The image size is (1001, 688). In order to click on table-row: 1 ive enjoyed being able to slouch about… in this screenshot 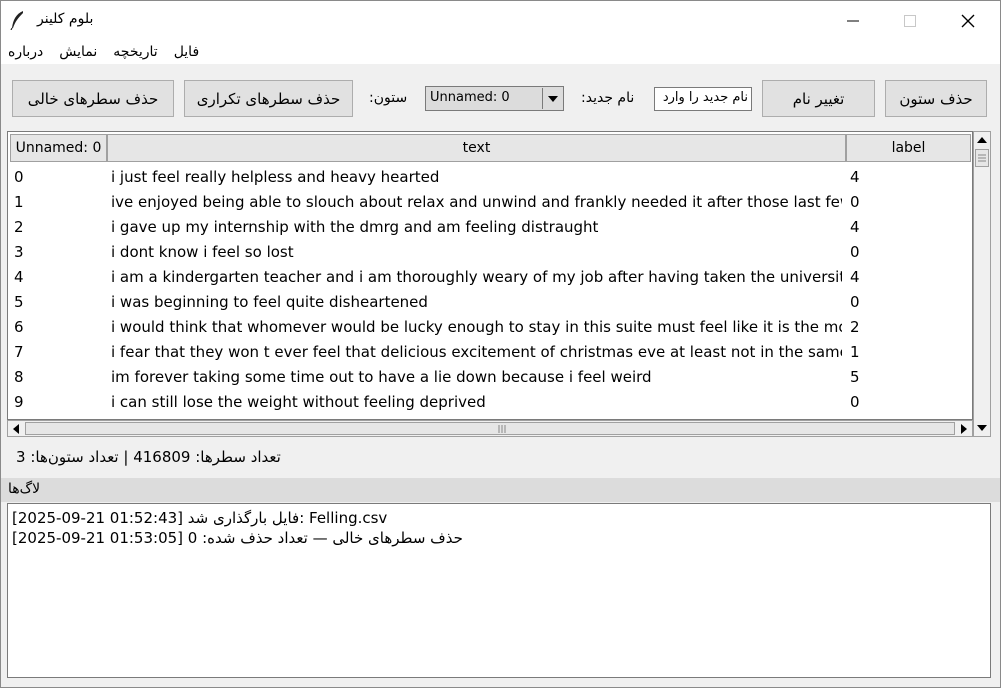, I will do `click(490, 201)`.